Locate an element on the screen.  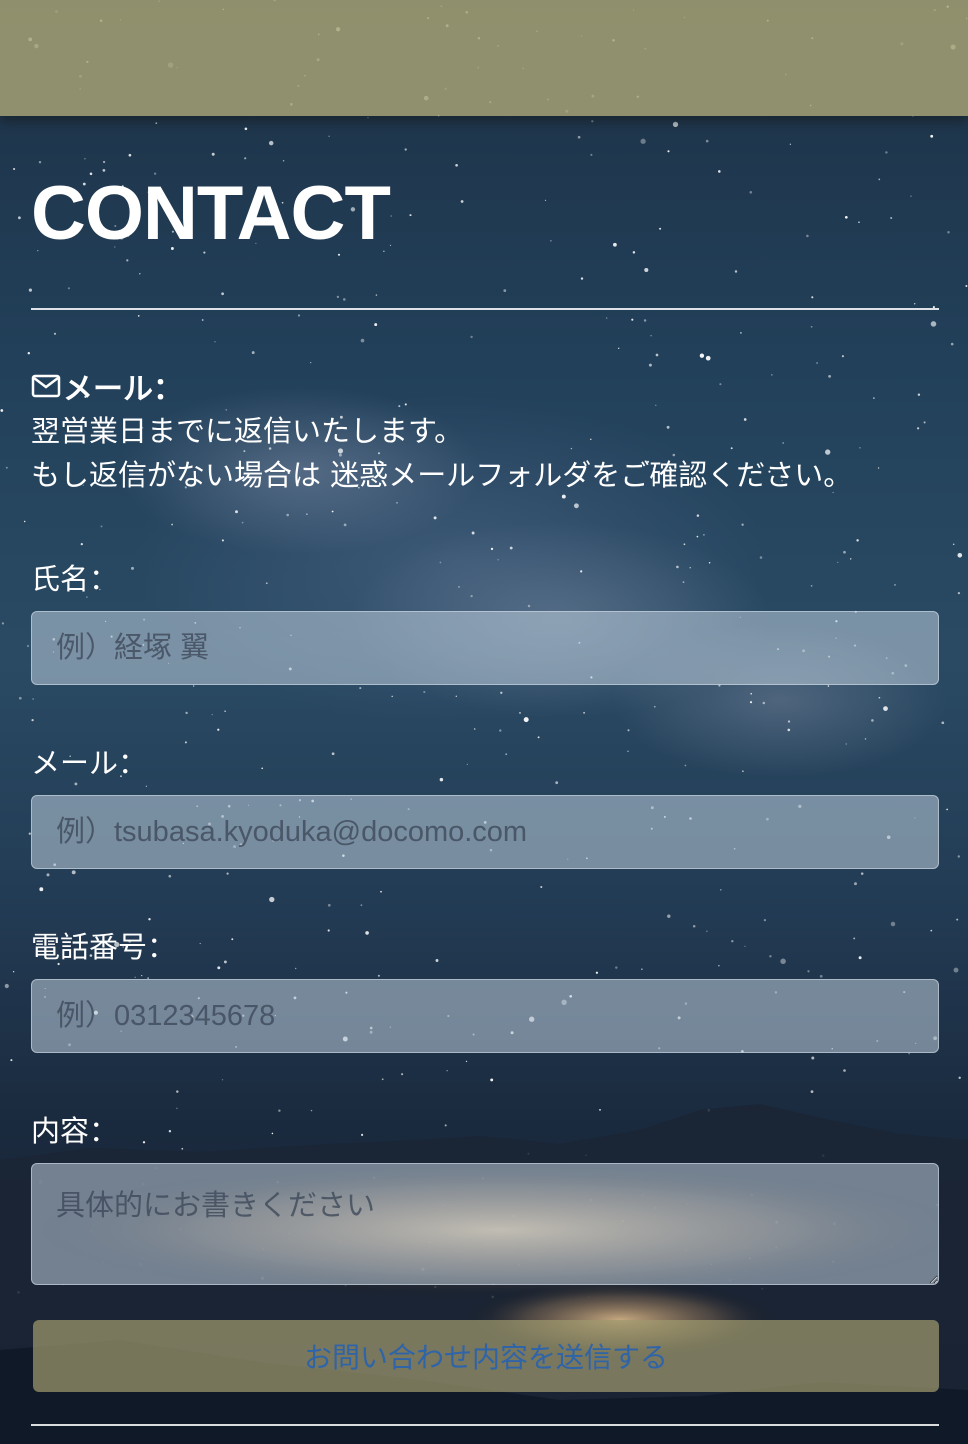
phone-input is located at coordinates (485, 1016).